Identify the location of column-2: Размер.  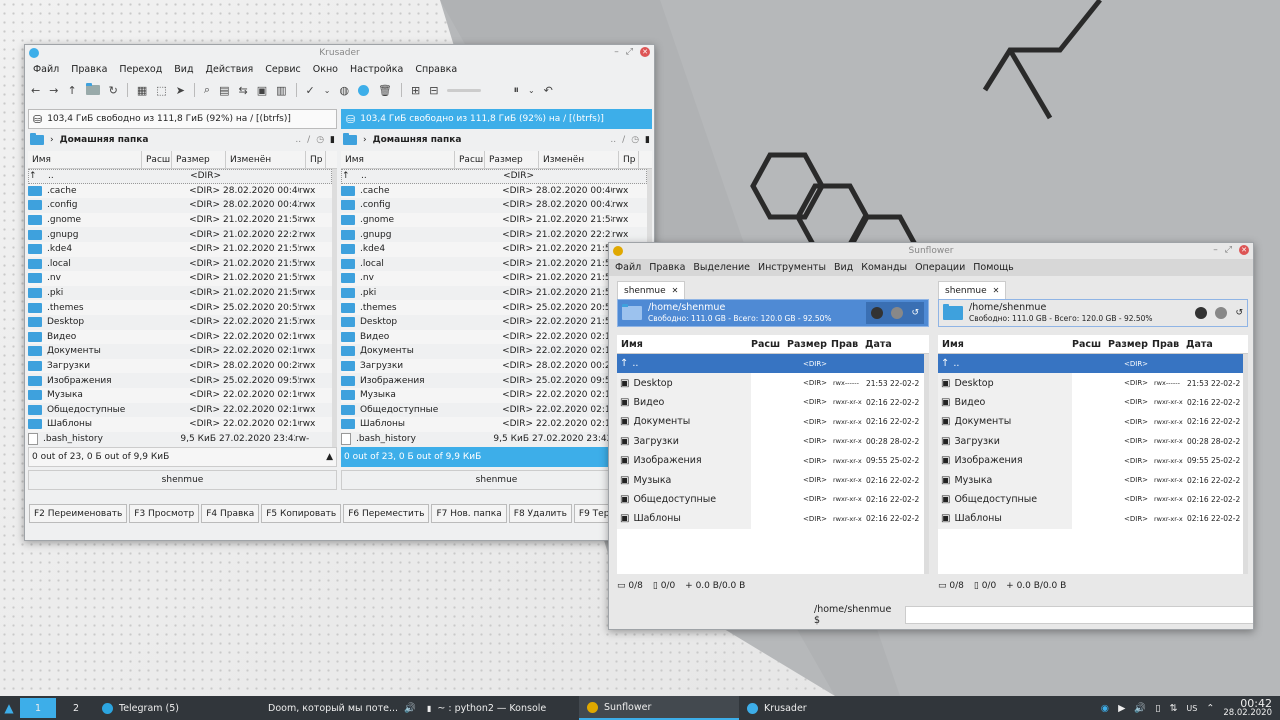
(805, 344).